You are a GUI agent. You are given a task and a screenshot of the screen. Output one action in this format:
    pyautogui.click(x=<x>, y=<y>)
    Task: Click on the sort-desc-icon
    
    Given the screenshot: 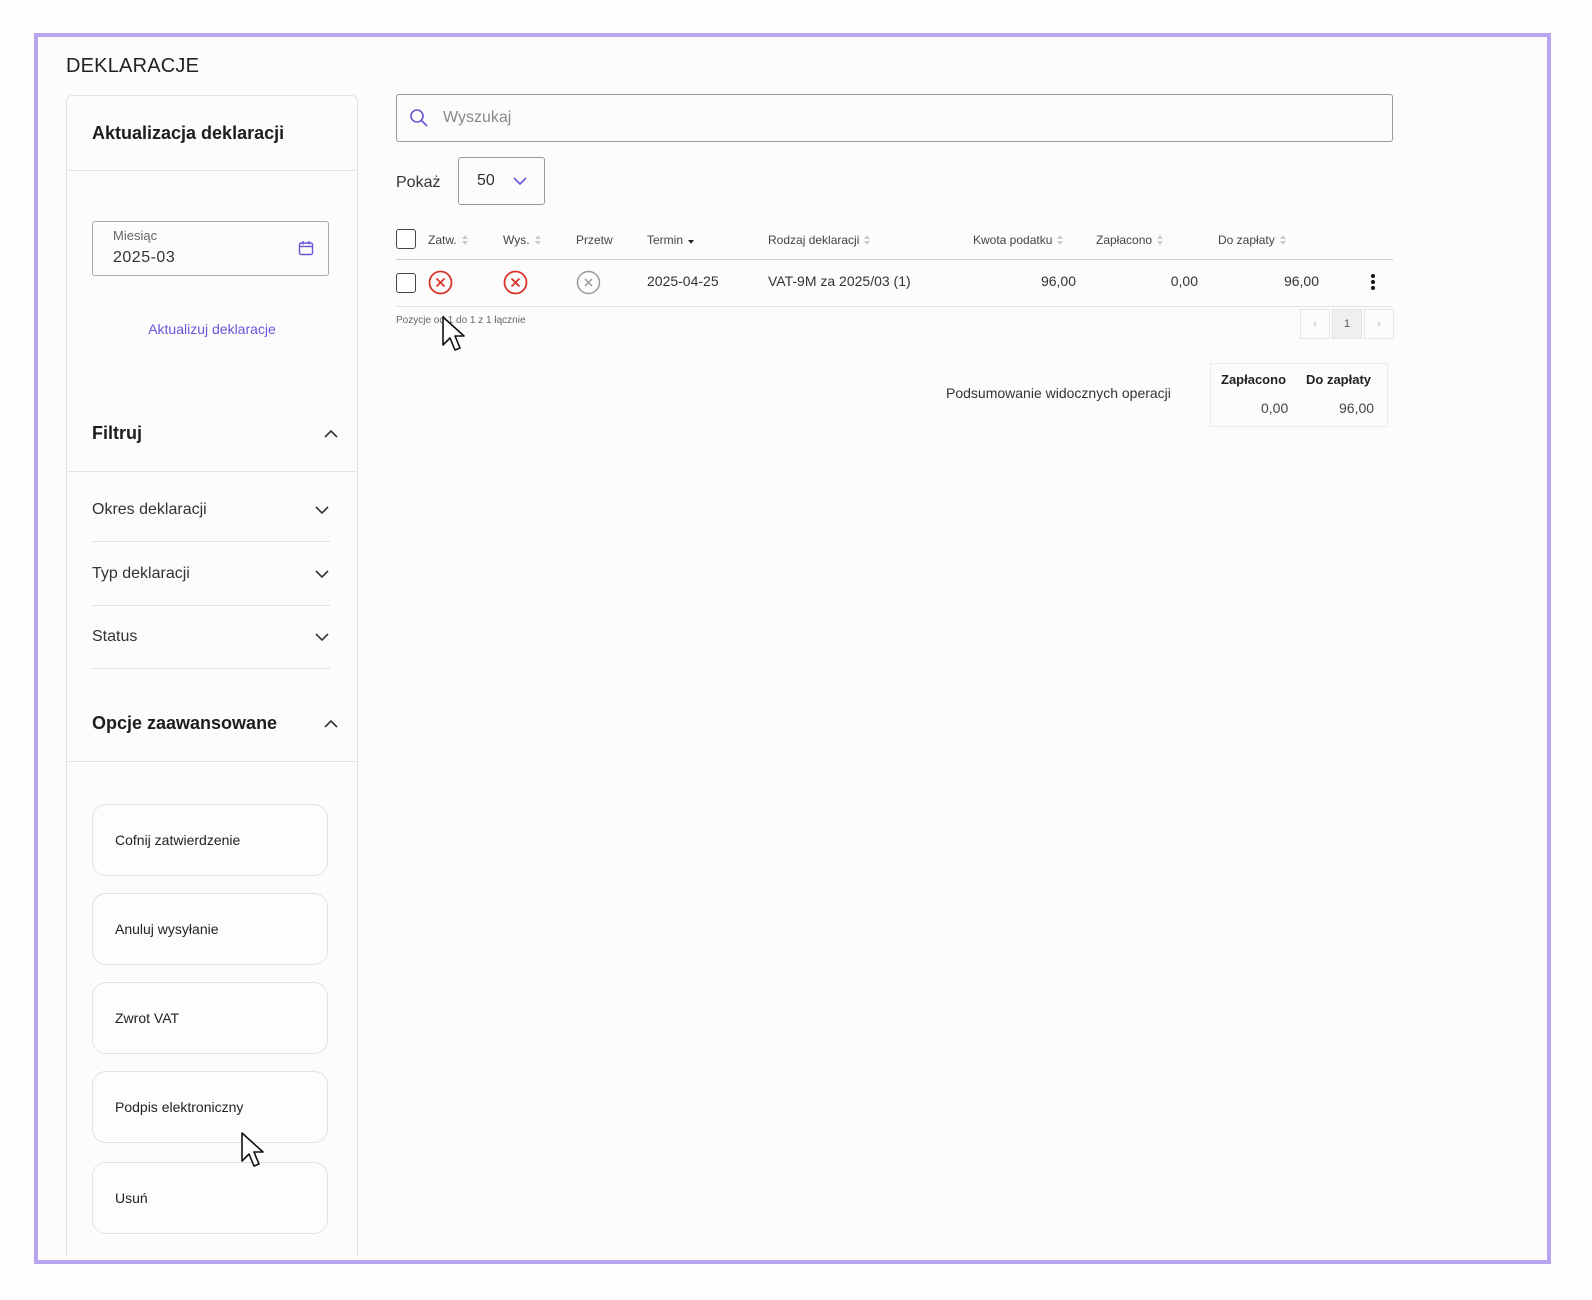 What is the action you would take?
    pyautogui.click(x=691, y=240)
    